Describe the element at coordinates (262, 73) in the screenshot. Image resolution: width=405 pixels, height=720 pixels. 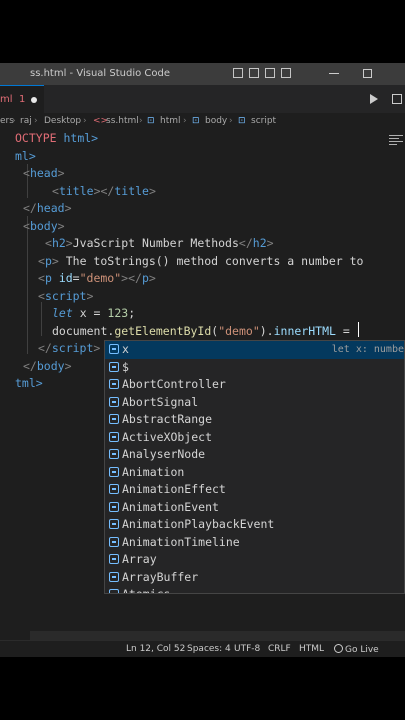
I see `layout-controls` at that location.